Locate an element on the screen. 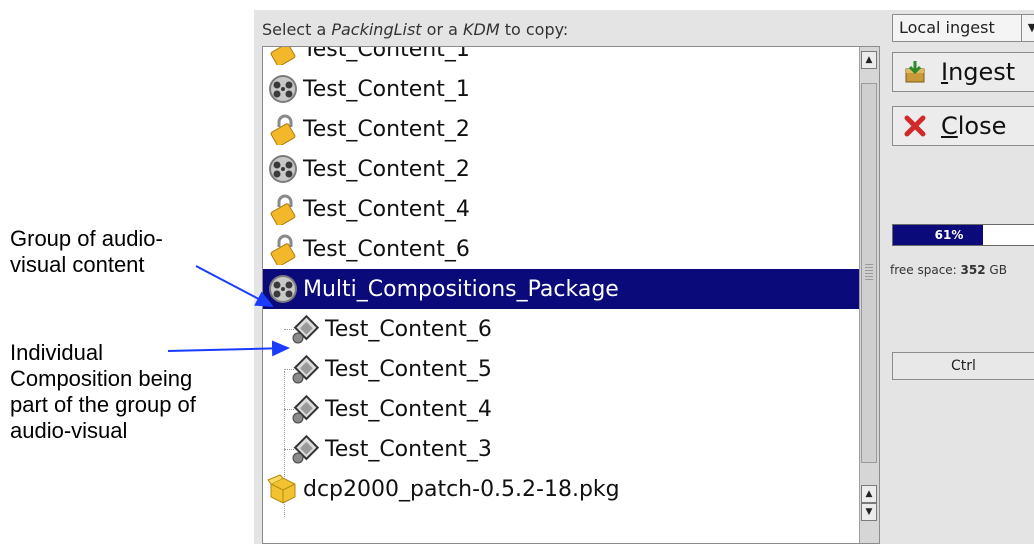 This screenshot has width=1034, height=544. ctrl-button: Ctrl is located at coordinates (963, 366).